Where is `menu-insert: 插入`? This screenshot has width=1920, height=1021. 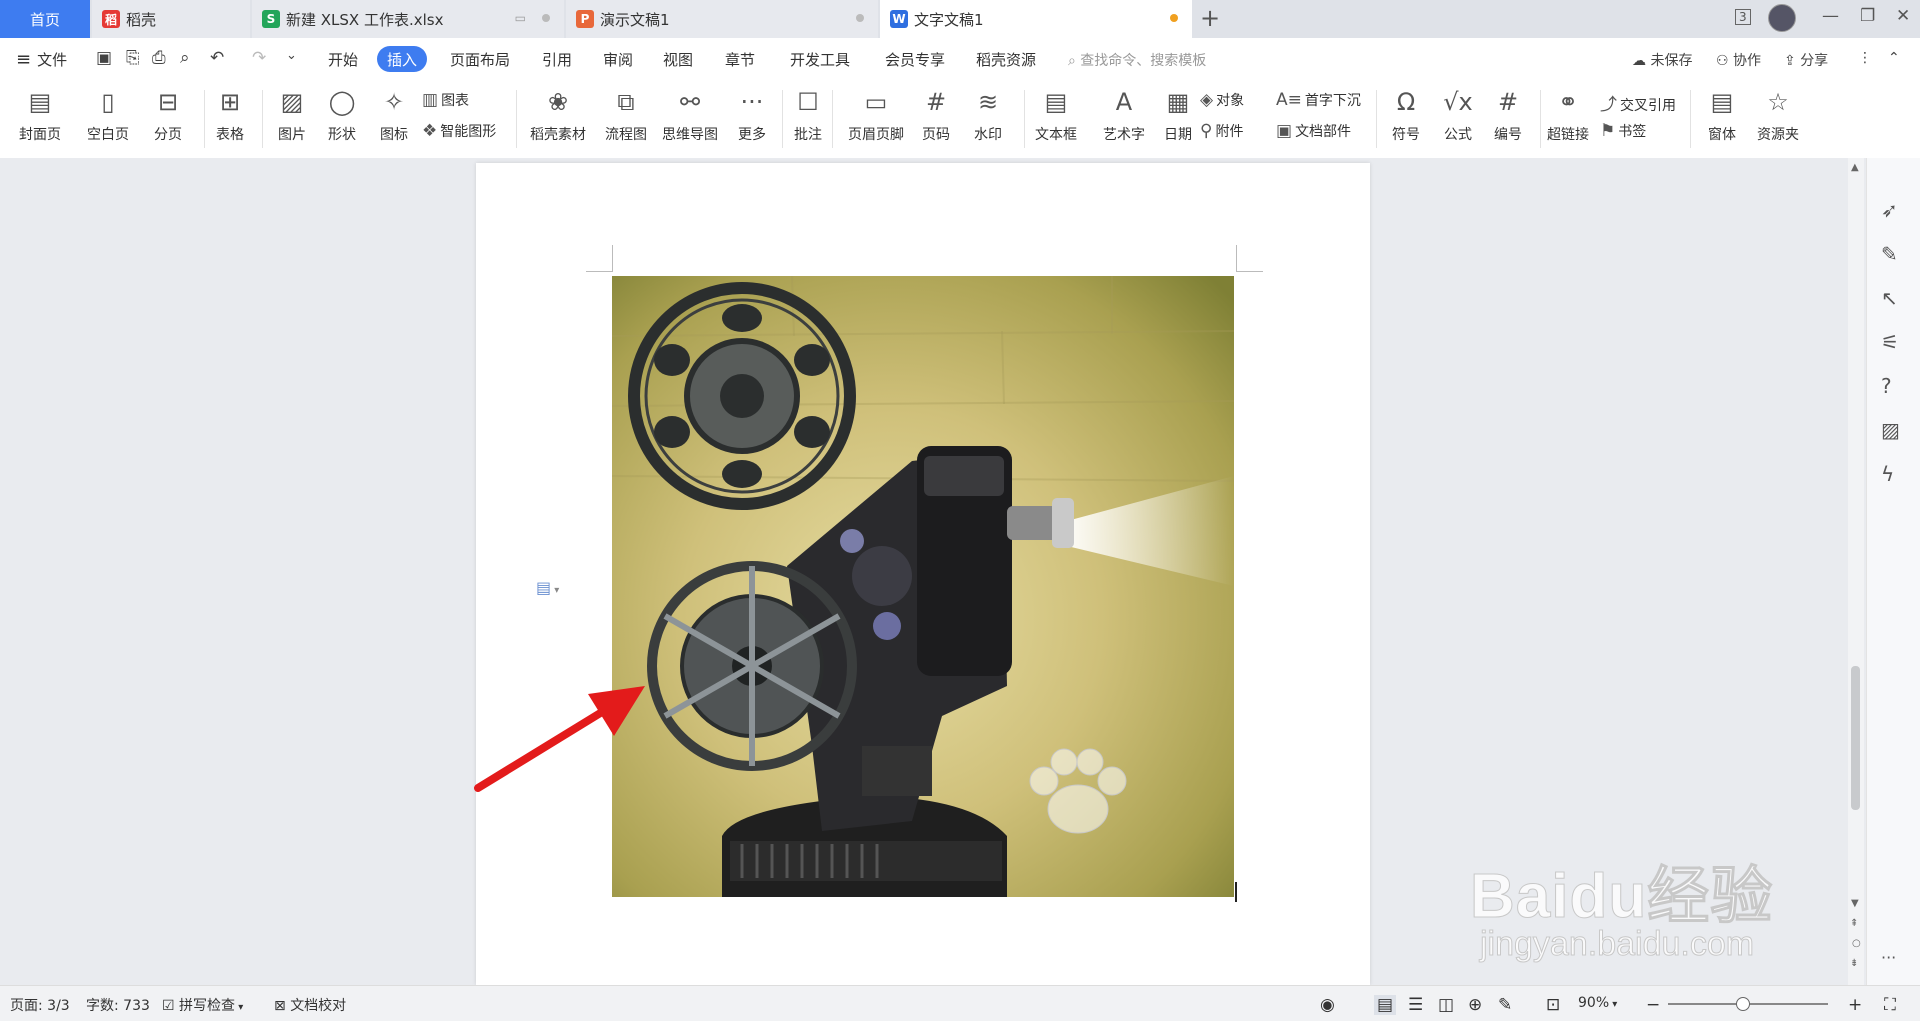
menu-insert: 插入 is located at coordinates (402, 59).